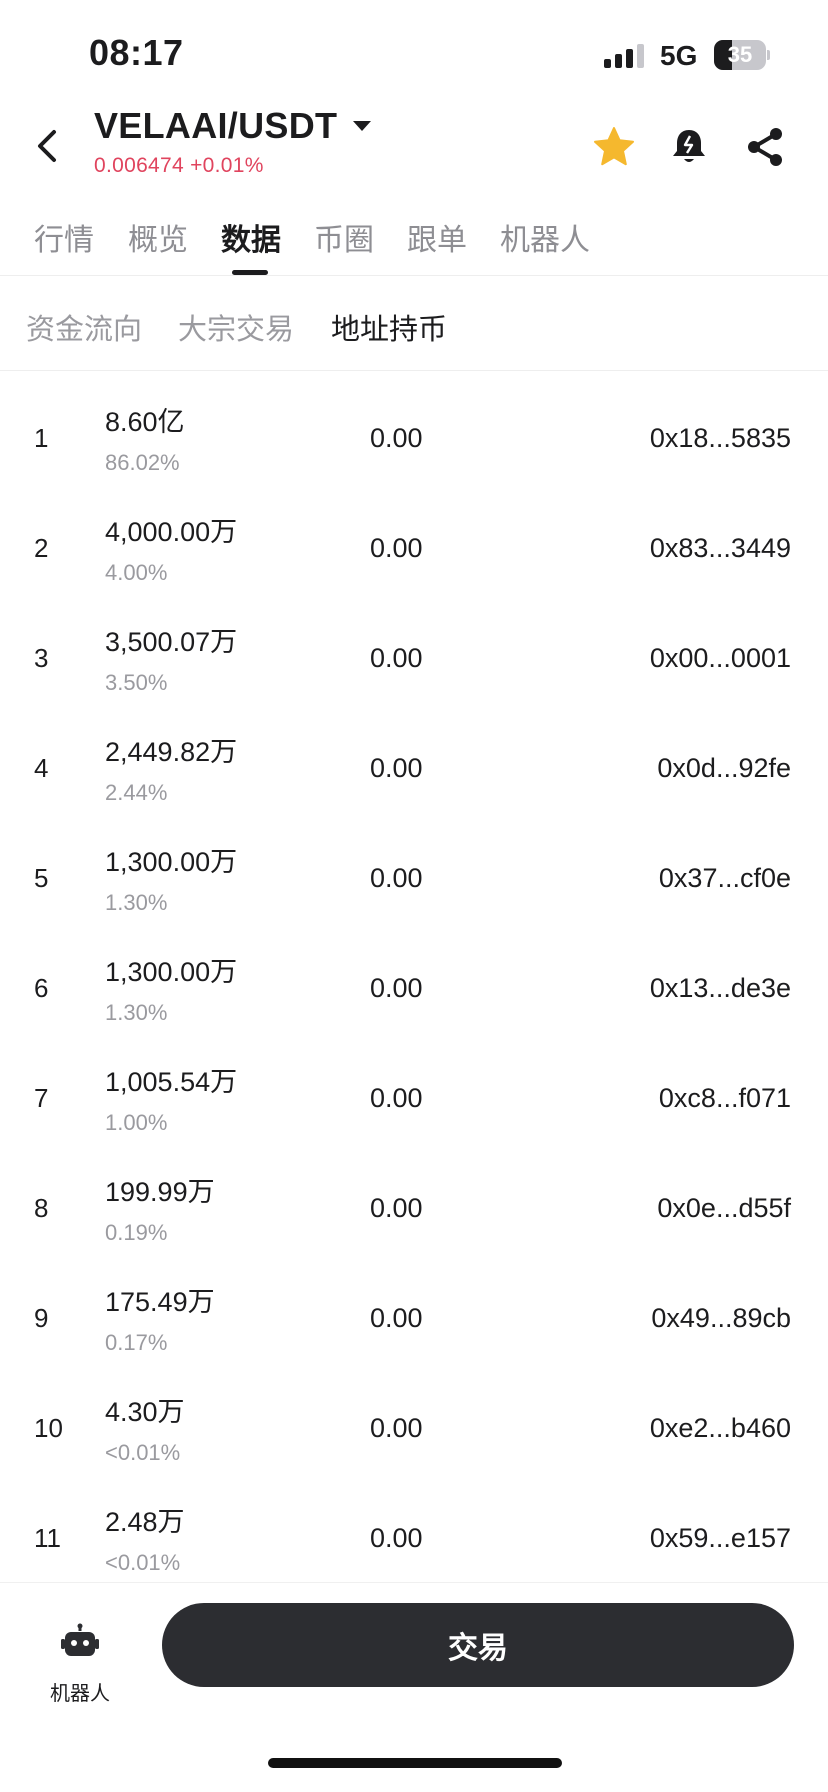 The image size is (828, 1792). I want to click on tab-bots: 机器人, so click(545, 237).